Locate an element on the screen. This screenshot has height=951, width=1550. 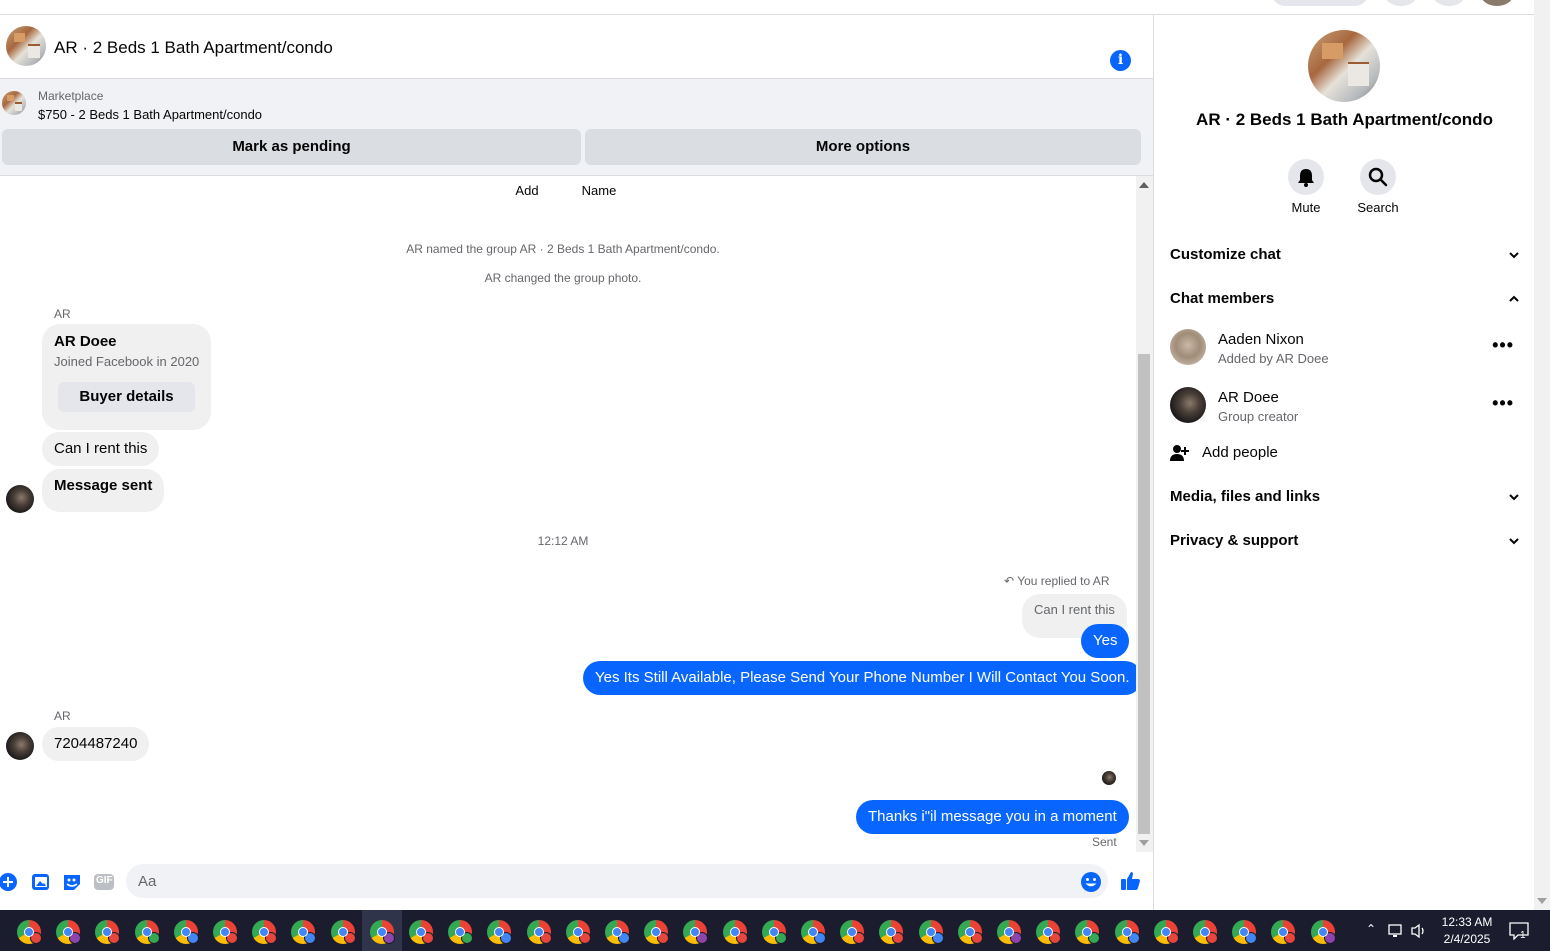
marketplace-label: Marketplace is located at coordinates (71, 96).